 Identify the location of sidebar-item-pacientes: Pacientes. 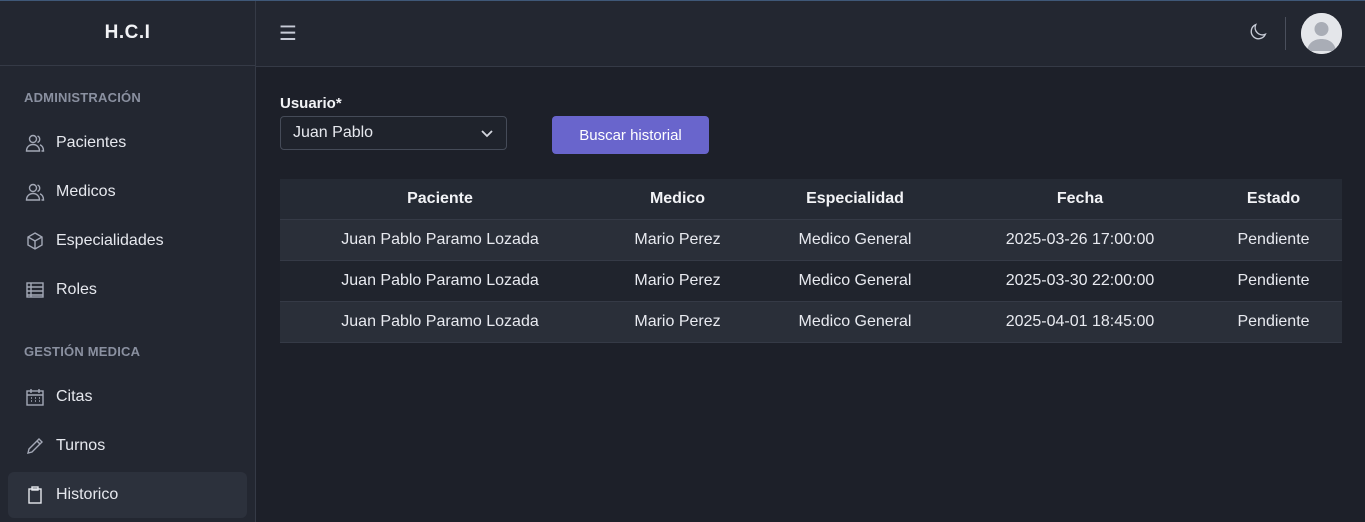
(127, 143).